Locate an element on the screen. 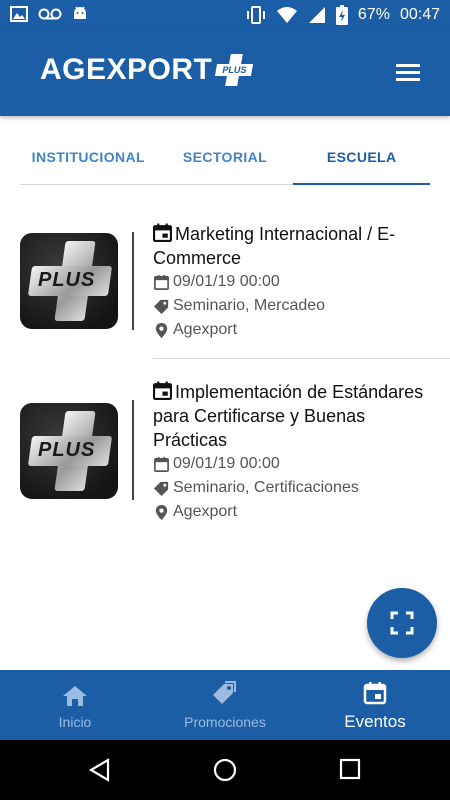 The image size is (450, 800). back-icon is located at coordinates (100, 770).